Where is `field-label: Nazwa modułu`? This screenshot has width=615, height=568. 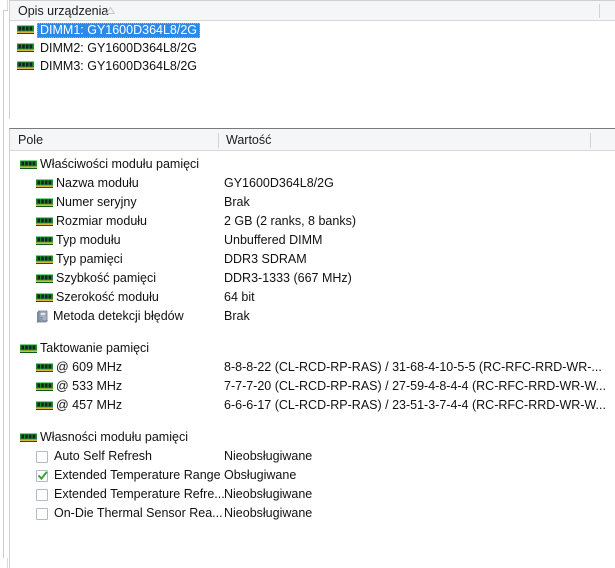 field-label: Nazwa modułu is located at coordinates (87, 183).